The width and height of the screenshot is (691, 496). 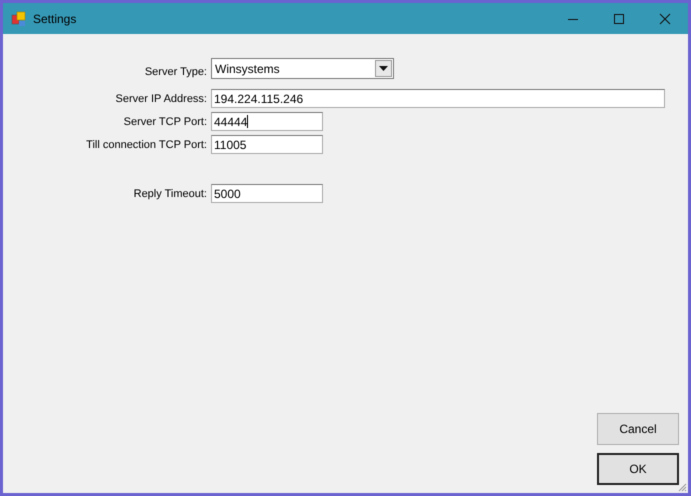 What do you see at coordinates (146, 144) in the screenshot?
I see `field-label: Till connection TCP Port:` at bounding box center [146, 144].